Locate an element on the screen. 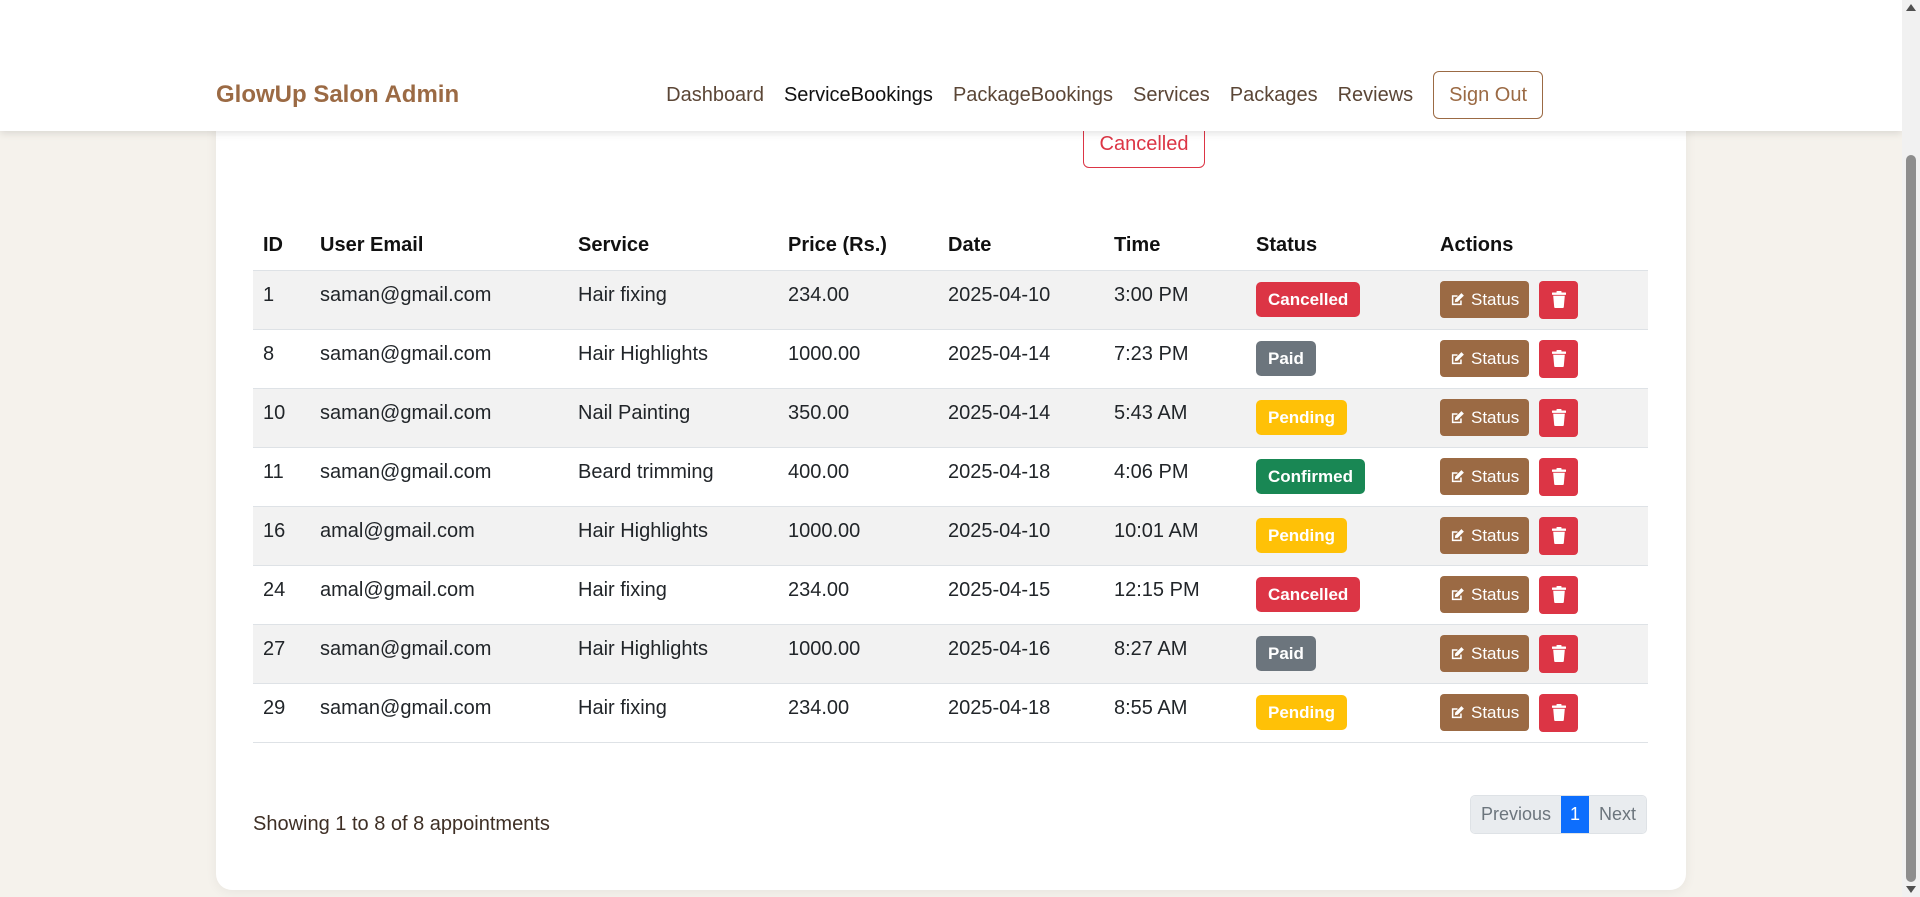 This screenshot has width=1920, height=897. pagination-page-1: 1 is located at coordinates (1575, 814).